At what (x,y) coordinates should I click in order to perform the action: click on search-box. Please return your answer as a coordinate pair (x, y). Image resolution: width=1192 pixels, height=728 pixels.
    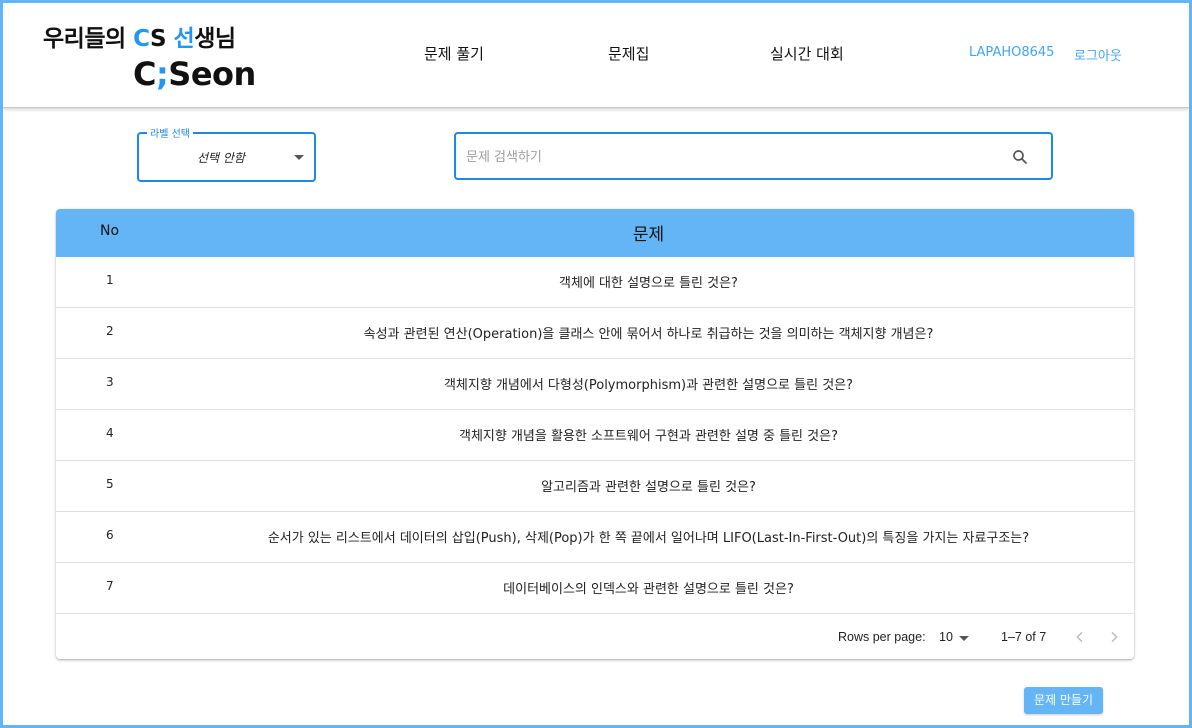
    Looking at the image, I should click on (753, 156).